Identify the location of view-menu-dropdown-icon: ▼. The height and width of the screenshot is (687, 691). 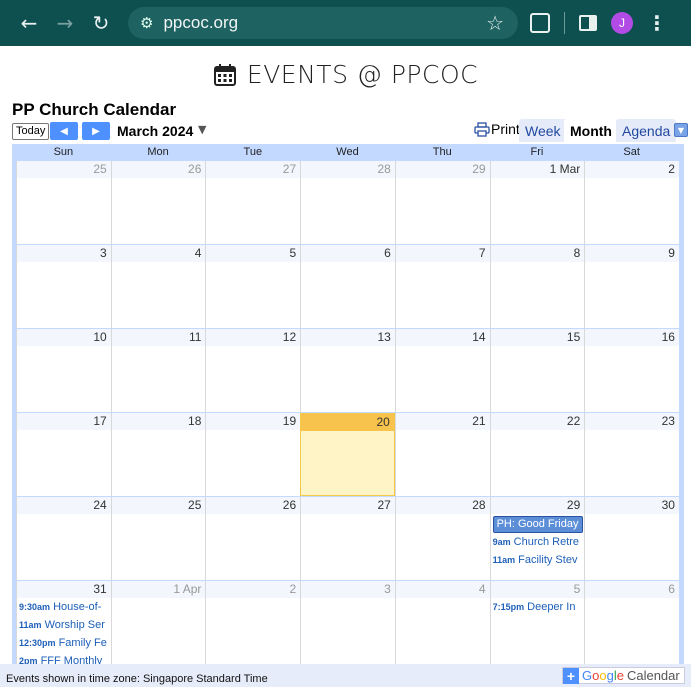
(681, 130).